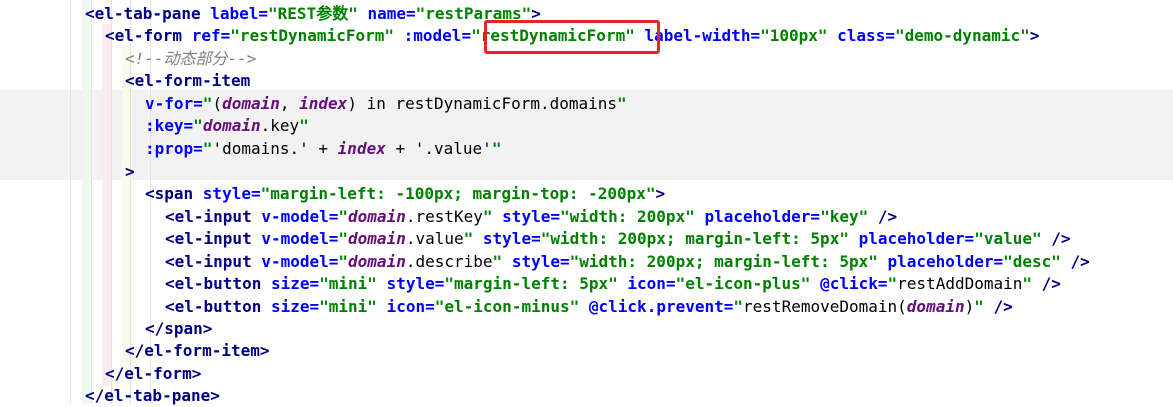 The height and width of the screenshot is (407, 1173). I want to click on code-token: <el-tab-pane, so click(148, 13).